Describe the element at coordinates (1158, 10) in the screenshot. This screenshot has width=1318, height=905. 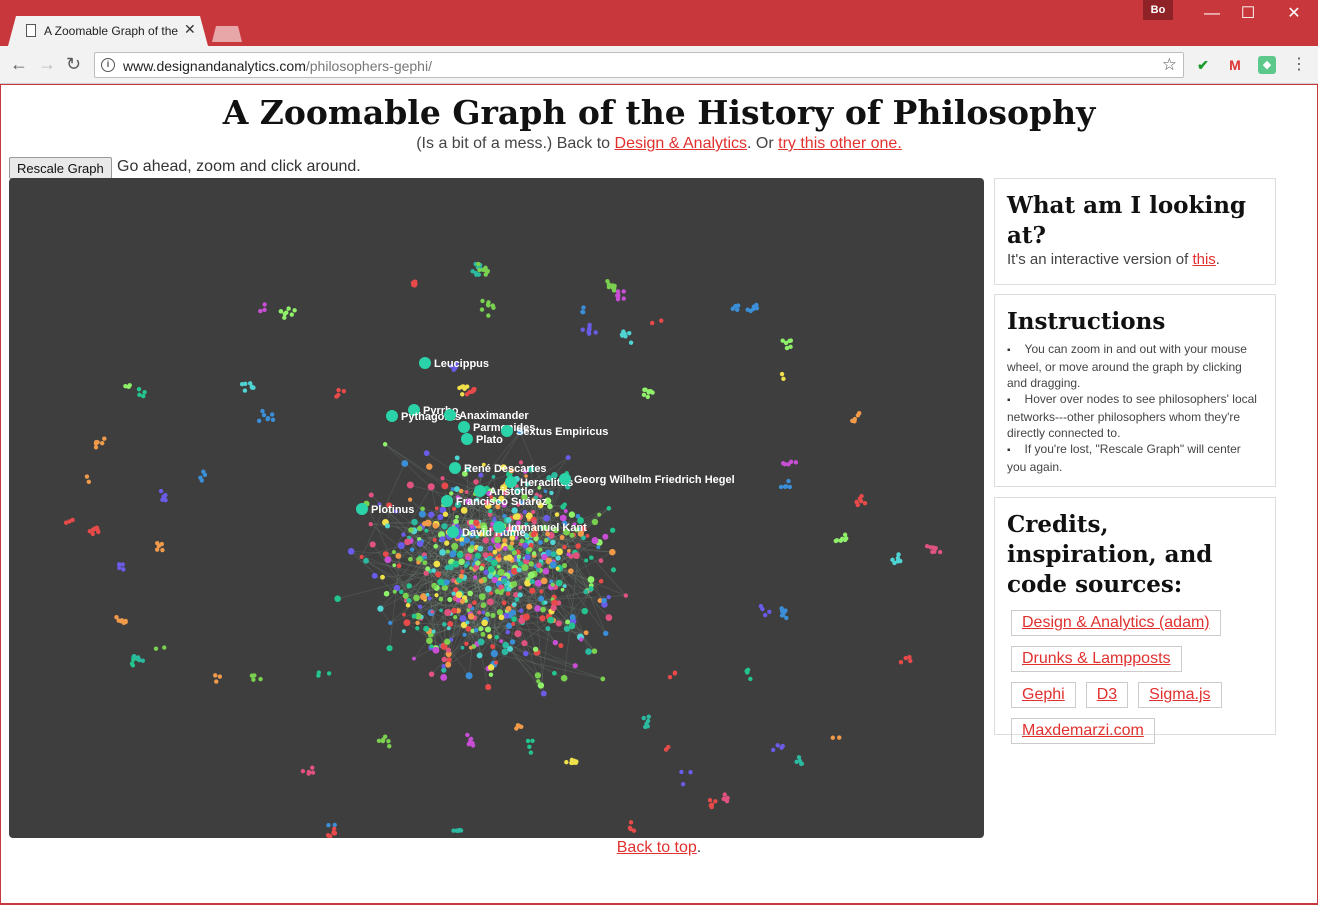
I see `profile-badge: Bo` at that location.